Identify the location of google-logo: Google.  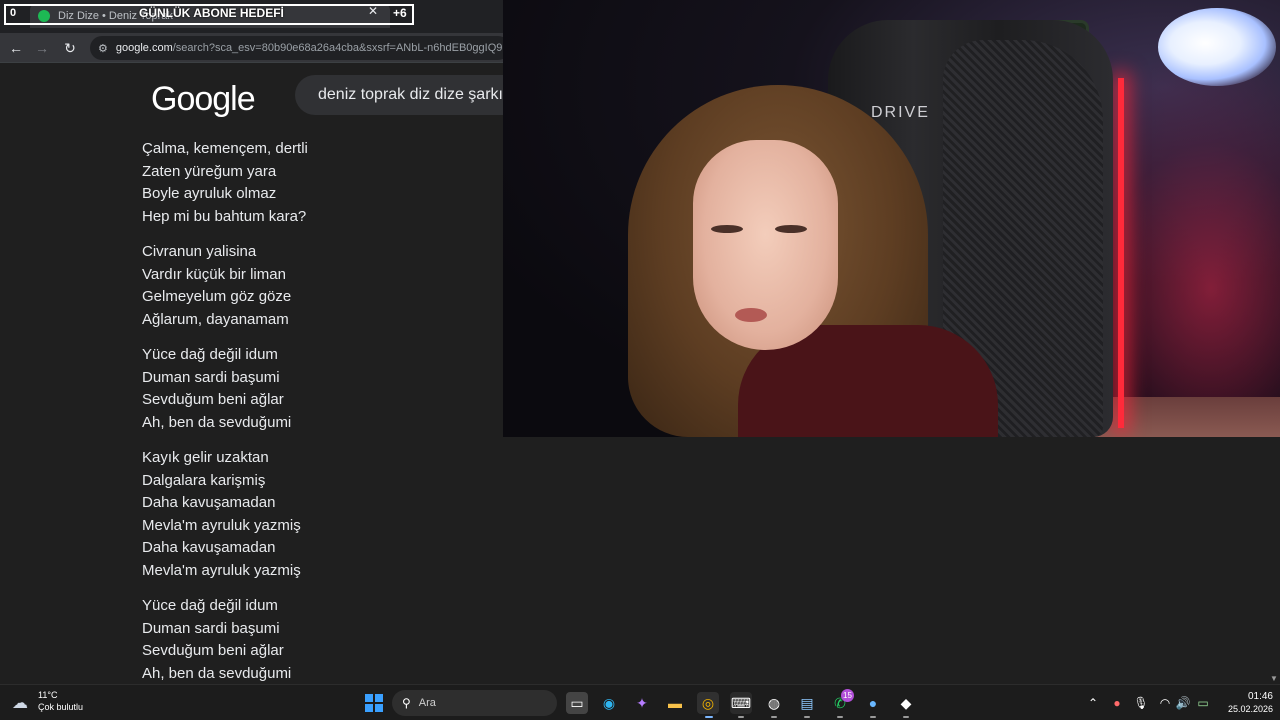
(203, 99).